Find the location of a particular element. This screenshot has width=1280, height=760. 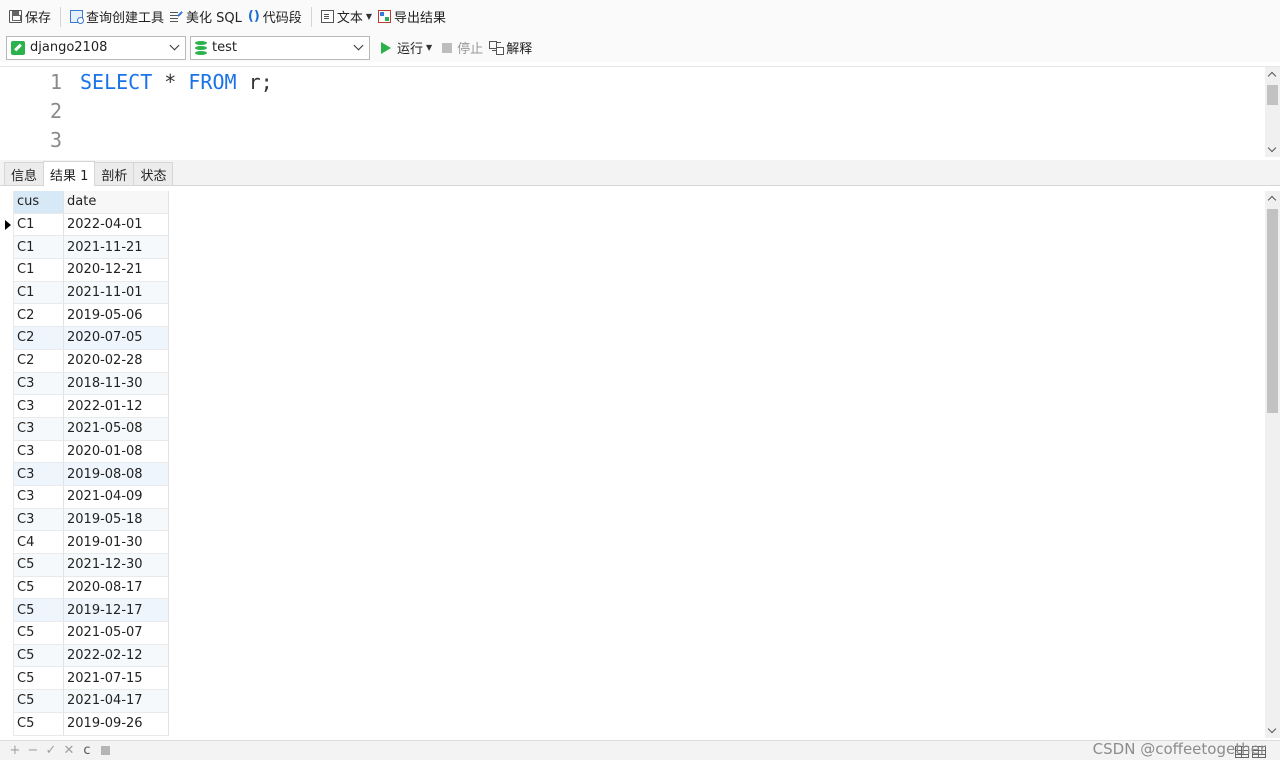

table-row: C3 2019-08-08 is located at coordinates (85, 474).